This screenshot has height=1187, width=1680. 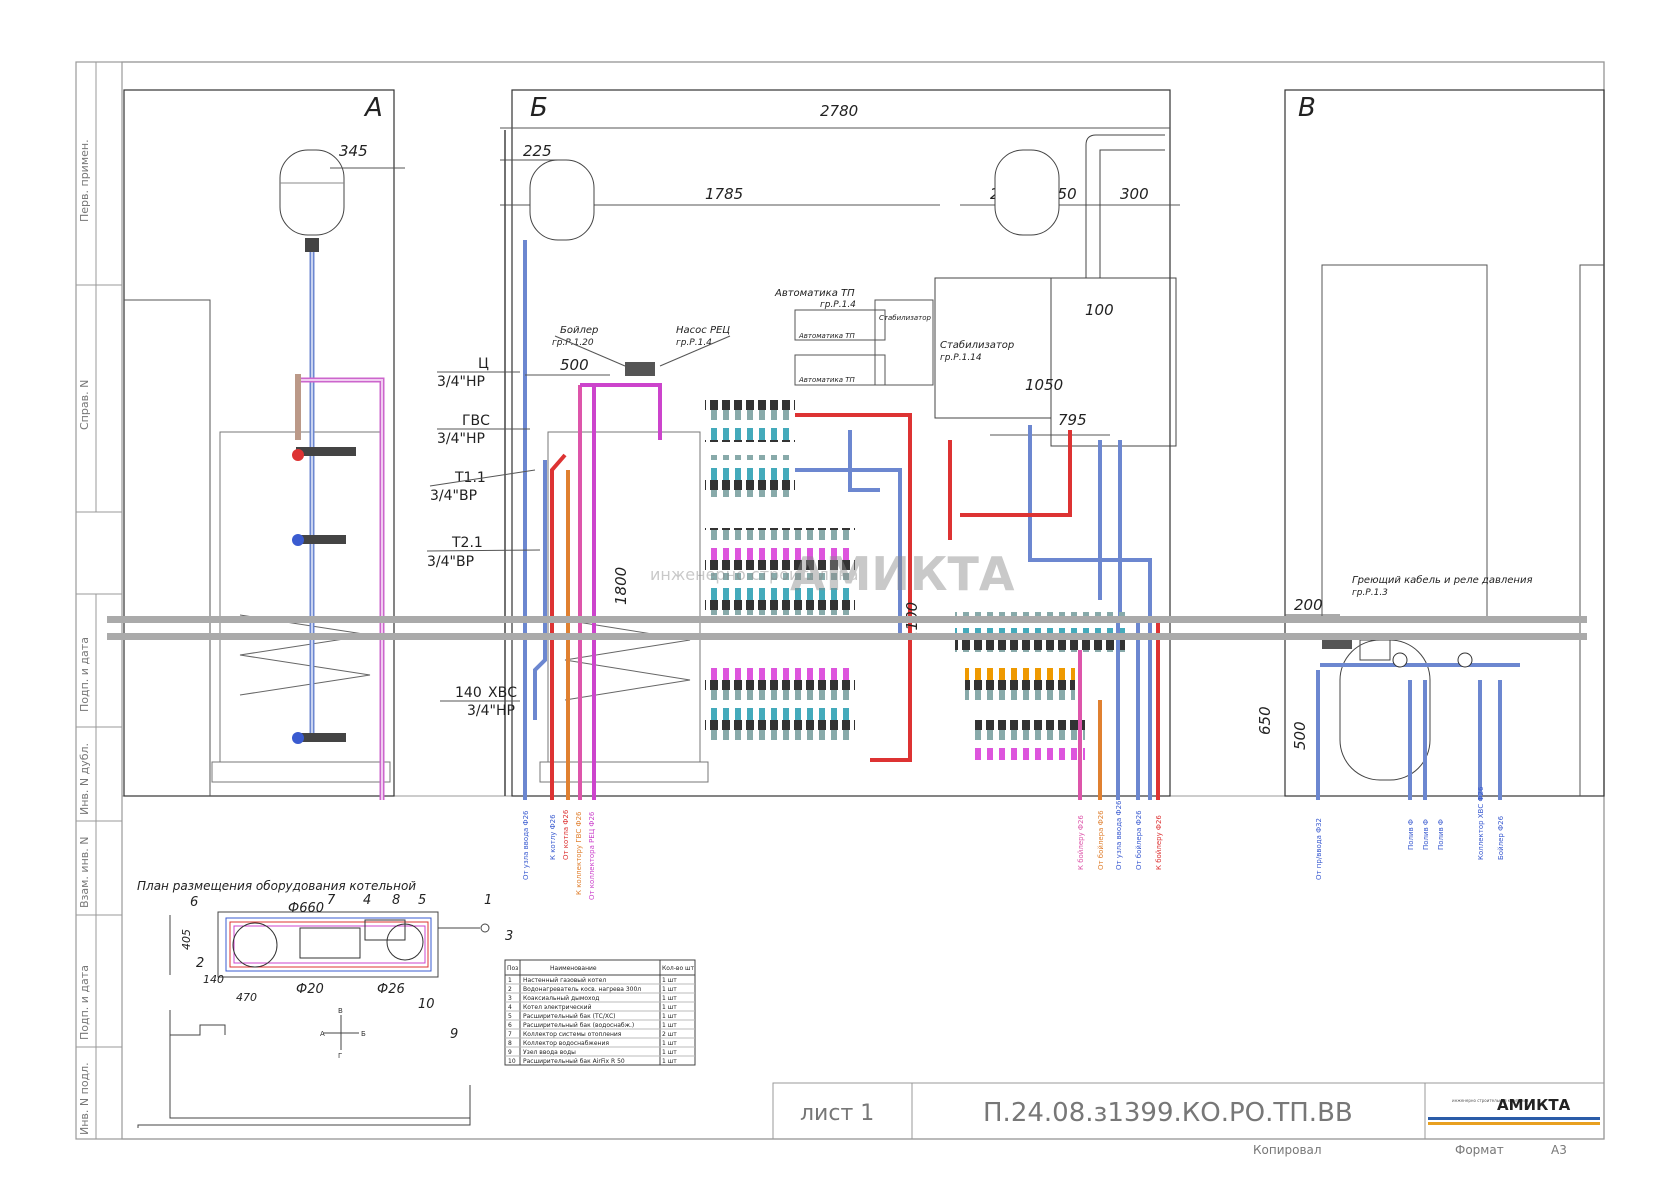 I want to click on band-top, so click(x=847, y=619).